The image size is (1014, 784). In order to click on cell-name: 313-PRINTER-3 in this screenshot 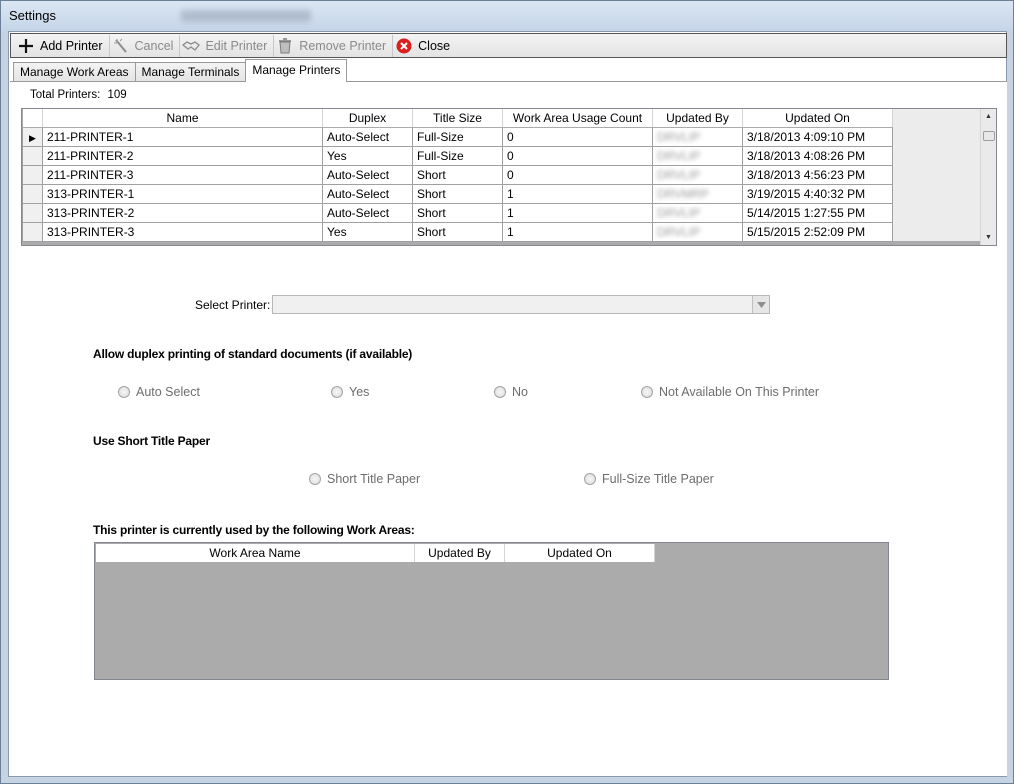, I will do `click(182, 231)`.